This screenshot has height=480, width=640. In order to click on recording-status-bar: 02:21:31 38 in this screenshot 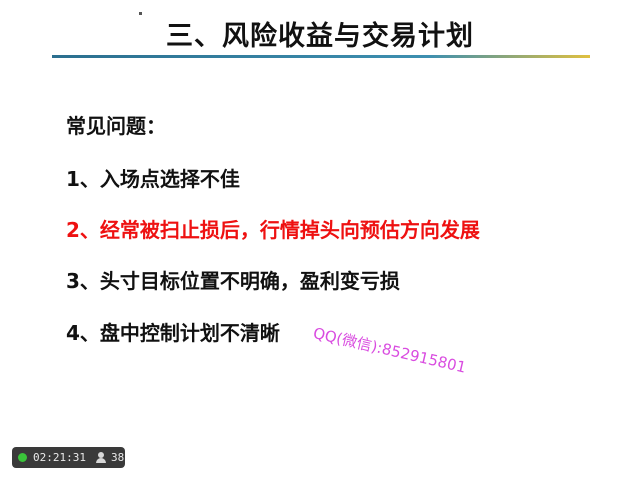, I will do `click(68, 457)`.